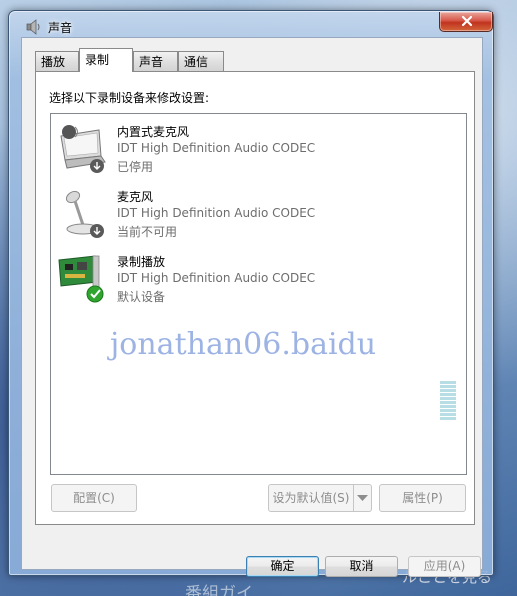 This screenshot has width=517, height=596. What do you see at coordinates (106, 60) in the screenshot?
I see `tab-recording: 录制` at bounding box center [106, 60].